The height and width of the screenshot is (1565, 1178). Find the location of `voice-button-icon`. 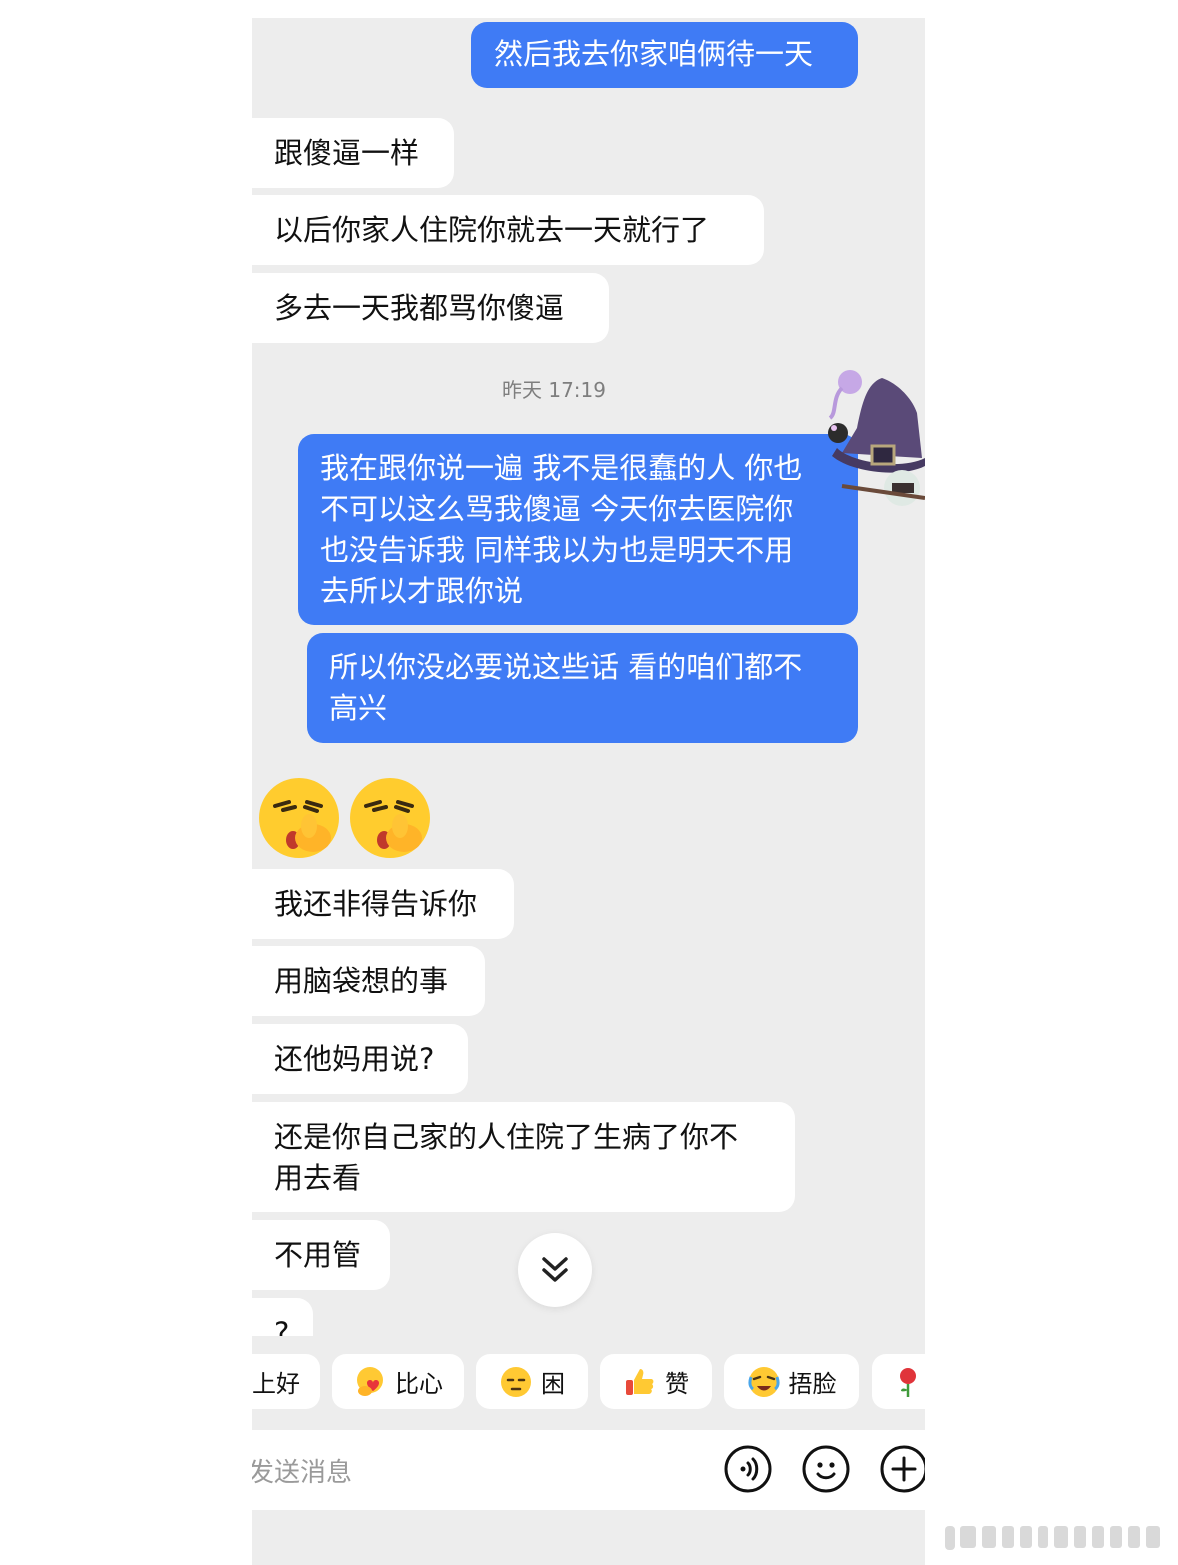

voice-button-icon is located at coordinates (748, 1469).